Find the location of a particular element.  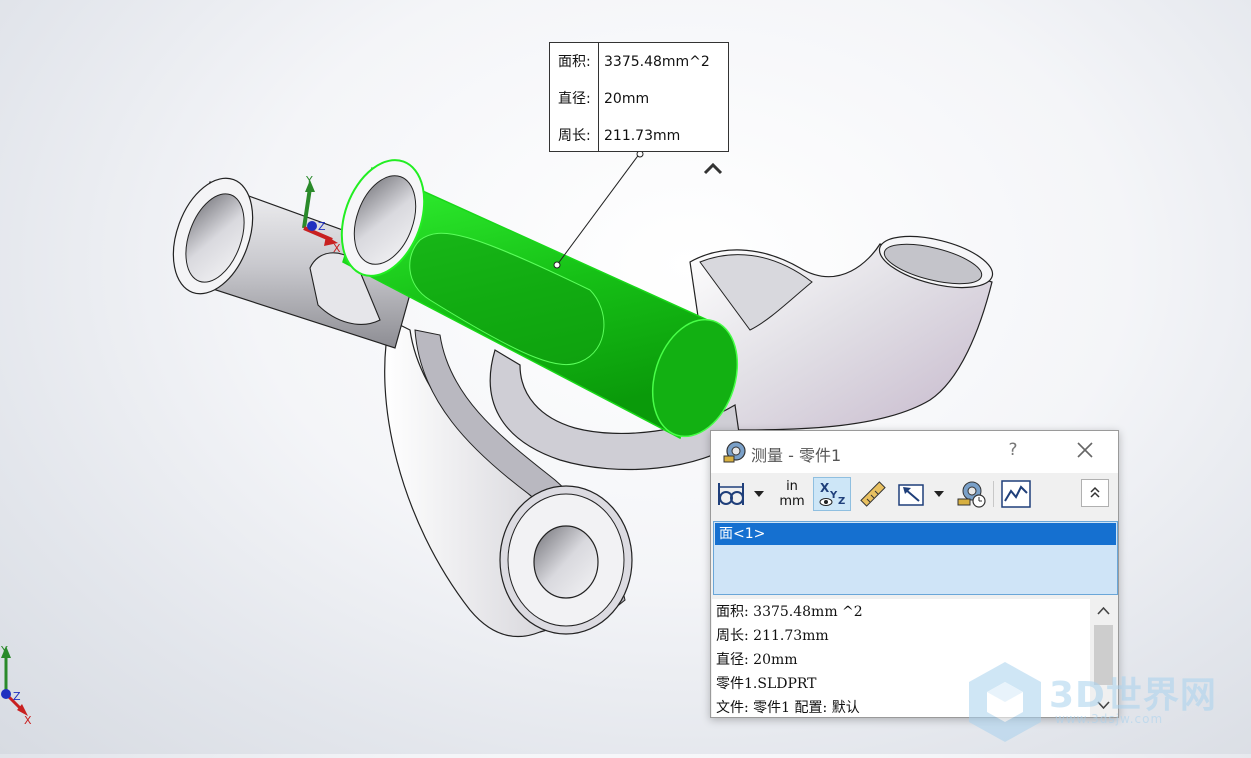

help-button: ? is located at coordinates (1013, 450).